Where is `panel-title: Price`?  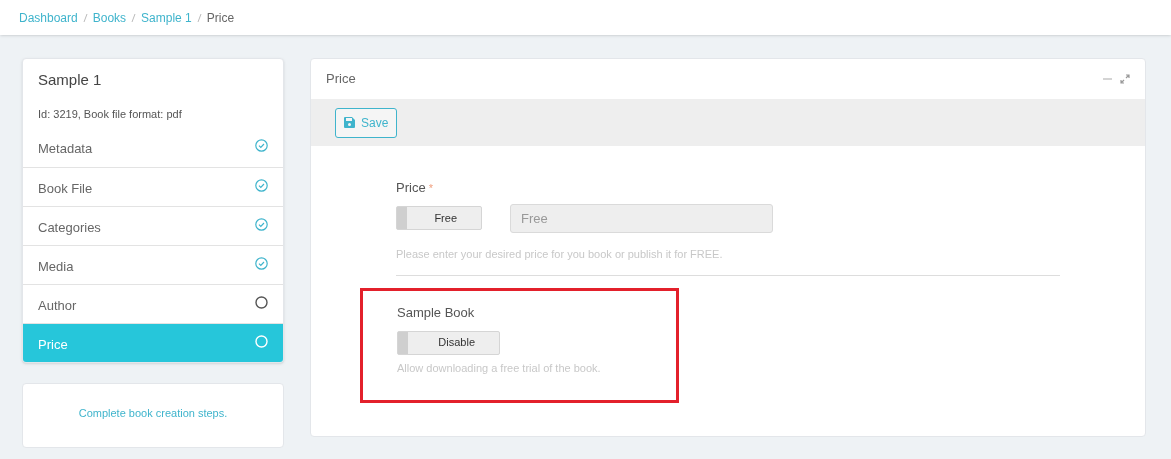 panel-title: Price is located at coordinates (341, 79).